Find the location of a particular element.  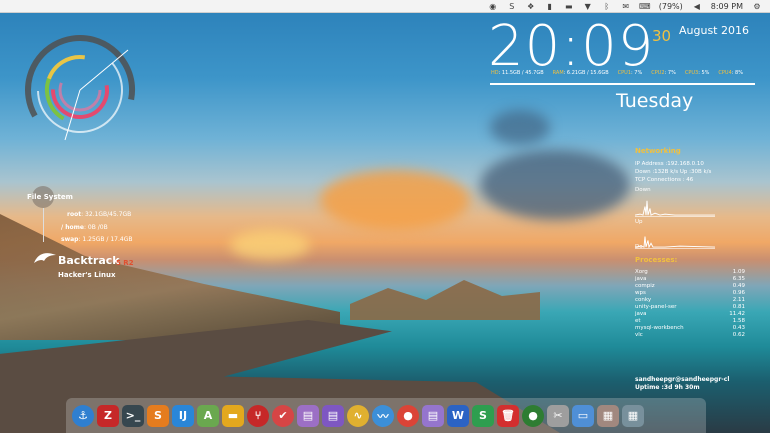

process-cpu: 1.58 is located at coordinates (738, 321).